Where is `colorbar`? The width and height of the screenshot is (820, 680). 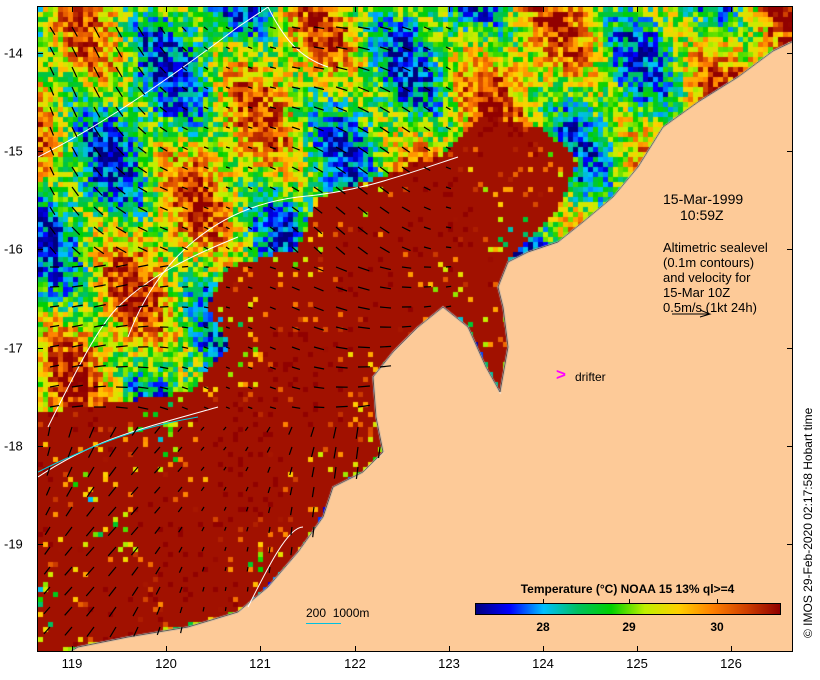 colorbar is located at coordinates (628, 609).